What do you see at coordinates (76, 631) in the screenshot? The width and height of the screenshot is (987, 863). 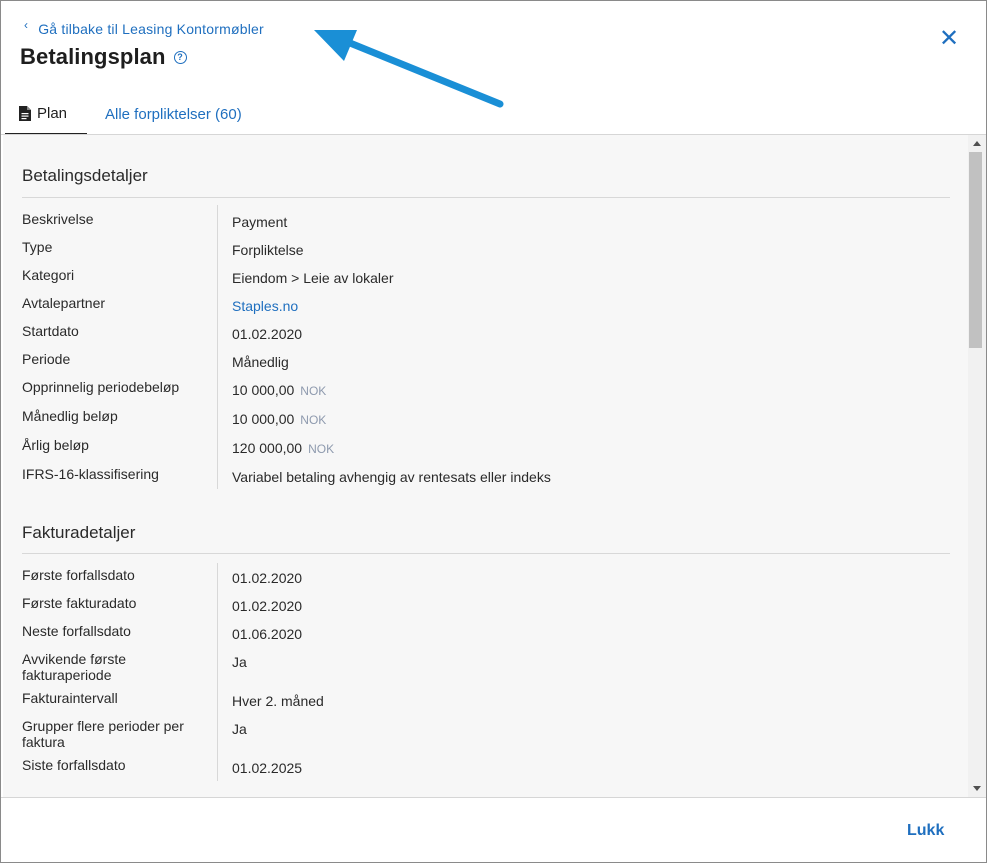 I see `label-next-due-date: Neste forfallsdato` at bounding box center [76, 631].